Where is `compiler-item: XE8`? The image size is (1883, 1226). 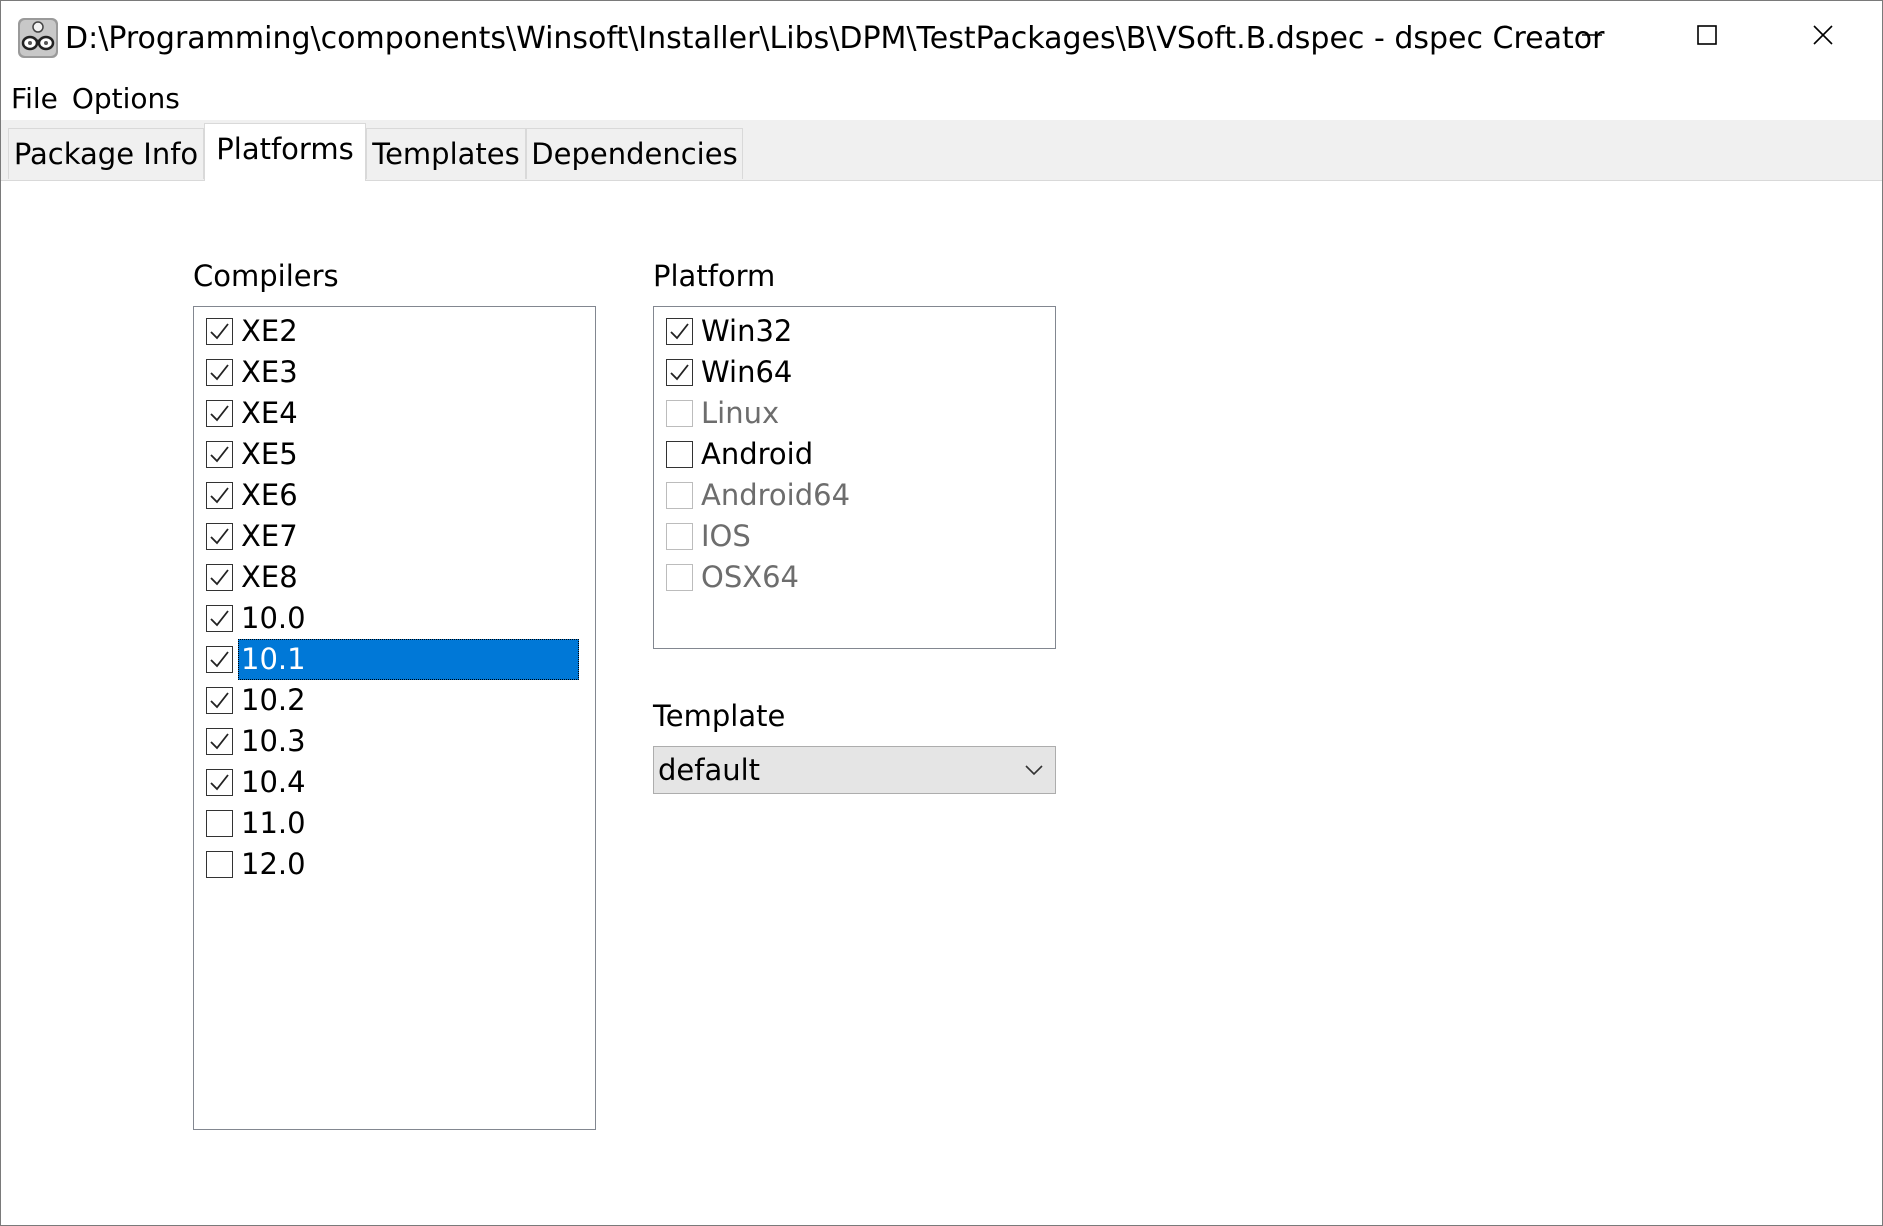 compiler-item: XE8 is located at coordinates (394, 577).